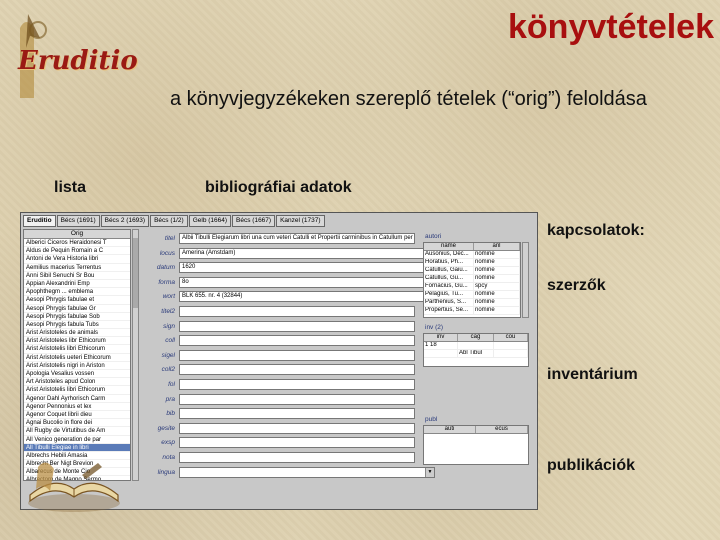 The height and width of the screenshot is (540, 720). What do you see at coordinates (502, 429) in the screenshot?
I see `column-header: ecus` at bounding box center [502, 429].